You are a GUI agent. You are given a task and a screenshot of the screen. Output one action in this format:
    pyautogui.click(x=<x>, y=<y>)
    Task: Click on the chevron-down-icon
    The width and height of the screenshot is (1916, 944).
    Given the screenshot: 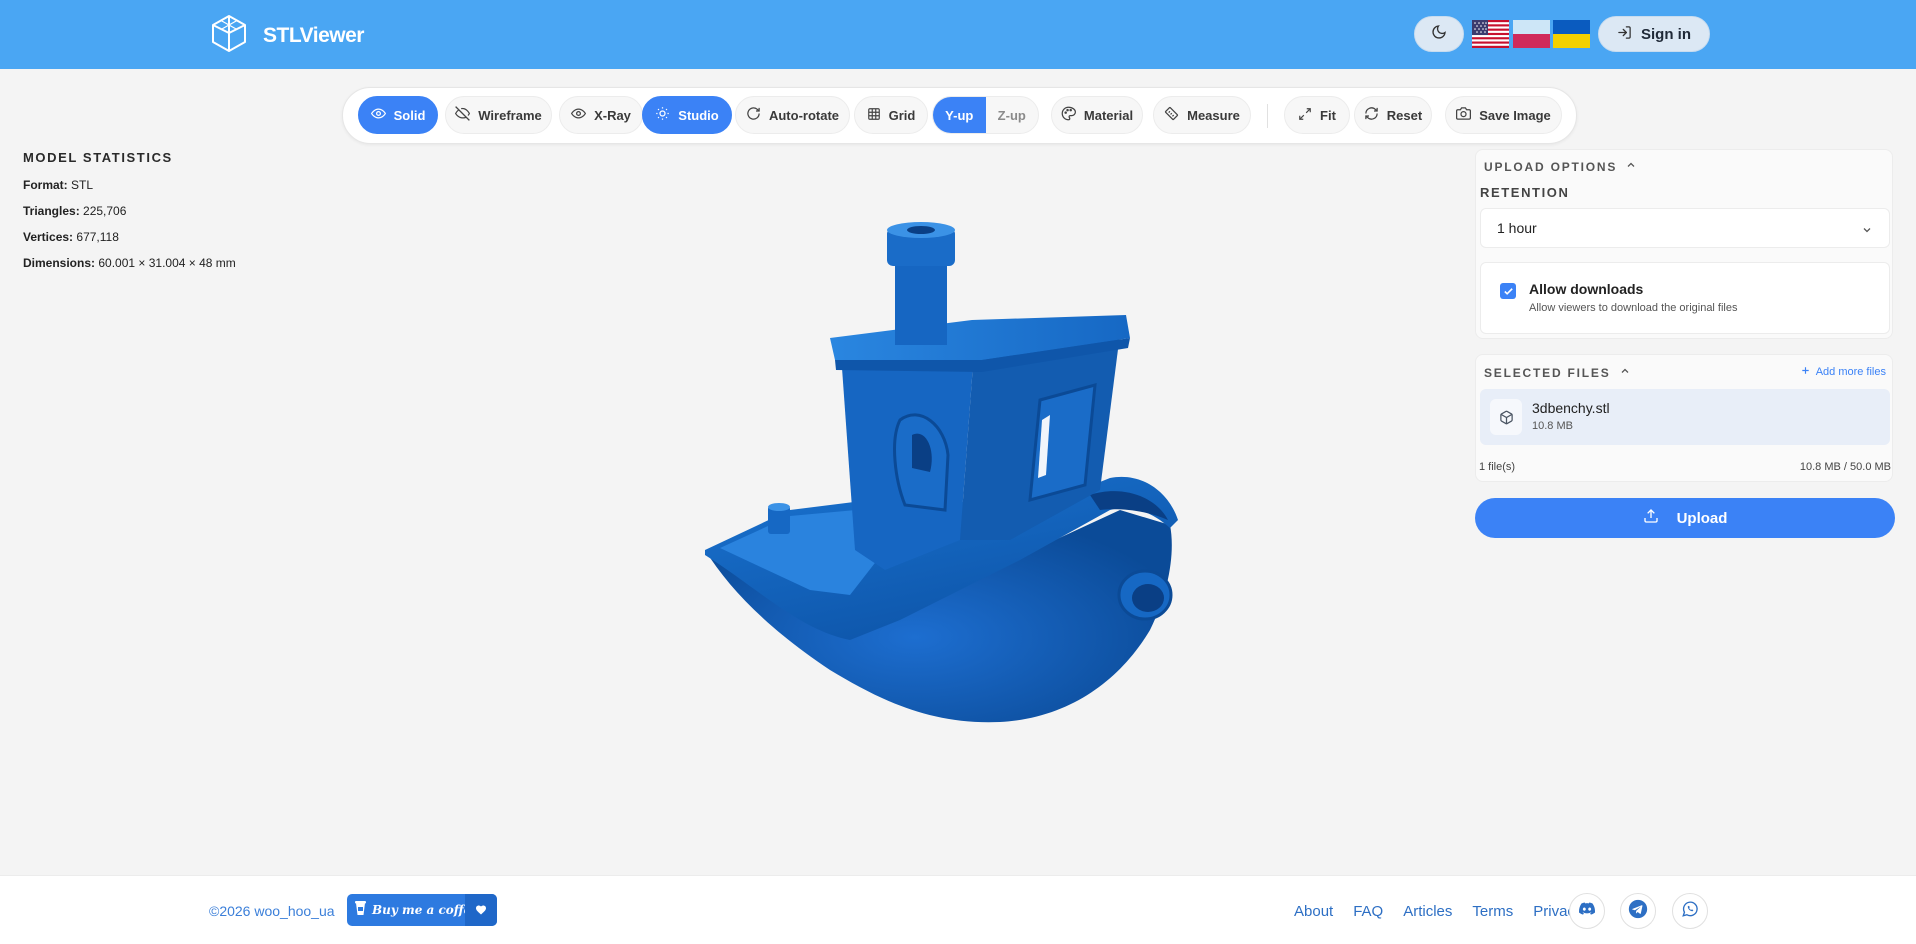 What is the action you would take?
    pyautogui.click(x=1867, y=231)
    